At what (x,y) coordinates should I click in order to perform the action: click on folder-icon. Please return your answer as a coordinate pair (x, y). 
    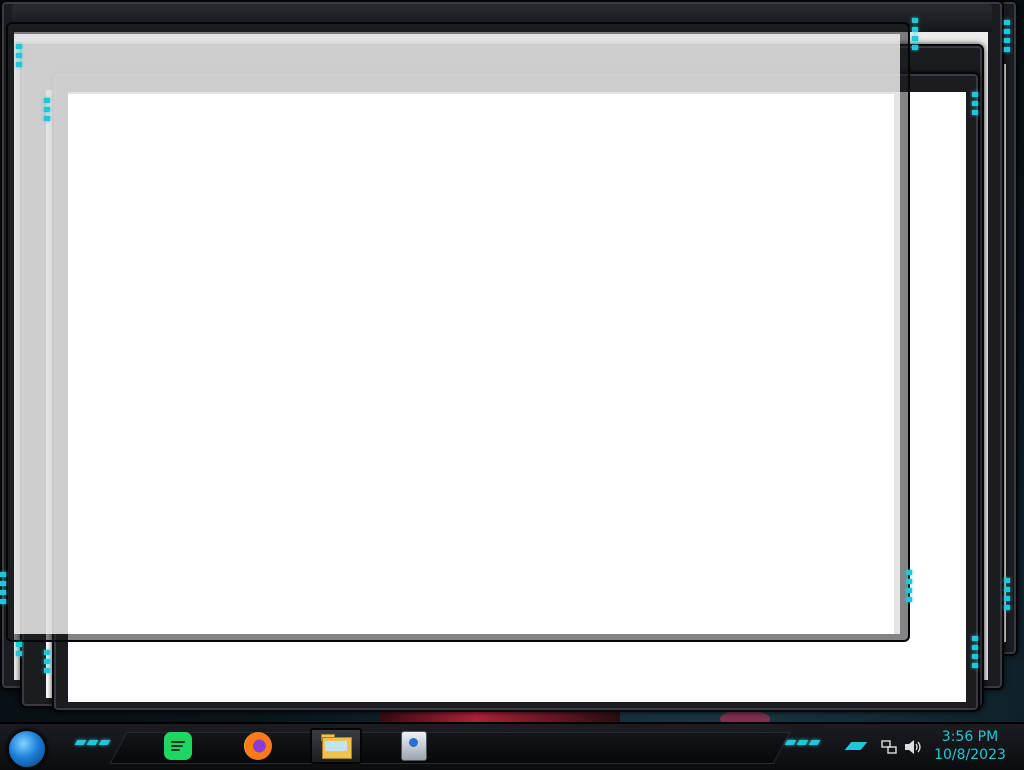
    Looking at the image, I should click on (336, 746).